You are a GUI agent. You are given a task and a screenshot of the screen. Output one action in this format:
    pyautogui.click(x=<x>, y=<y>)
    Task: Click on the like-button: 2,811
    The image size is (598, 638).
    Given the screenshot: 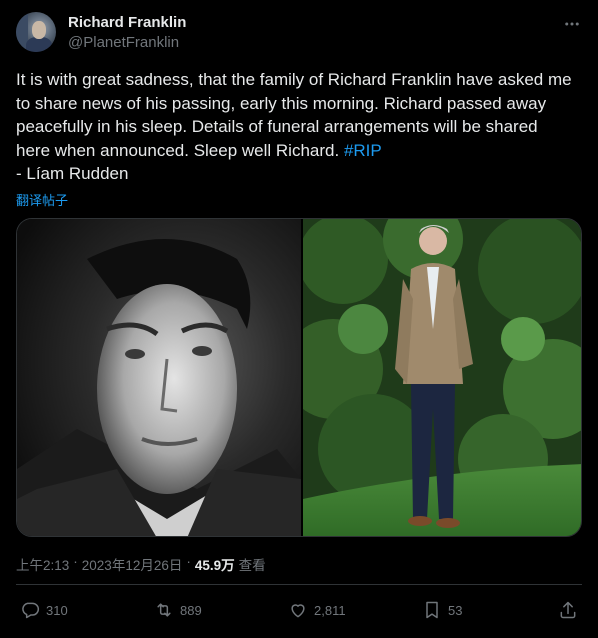 What is the action you would take?
    pyautogui.click(x=317, y=610)
    